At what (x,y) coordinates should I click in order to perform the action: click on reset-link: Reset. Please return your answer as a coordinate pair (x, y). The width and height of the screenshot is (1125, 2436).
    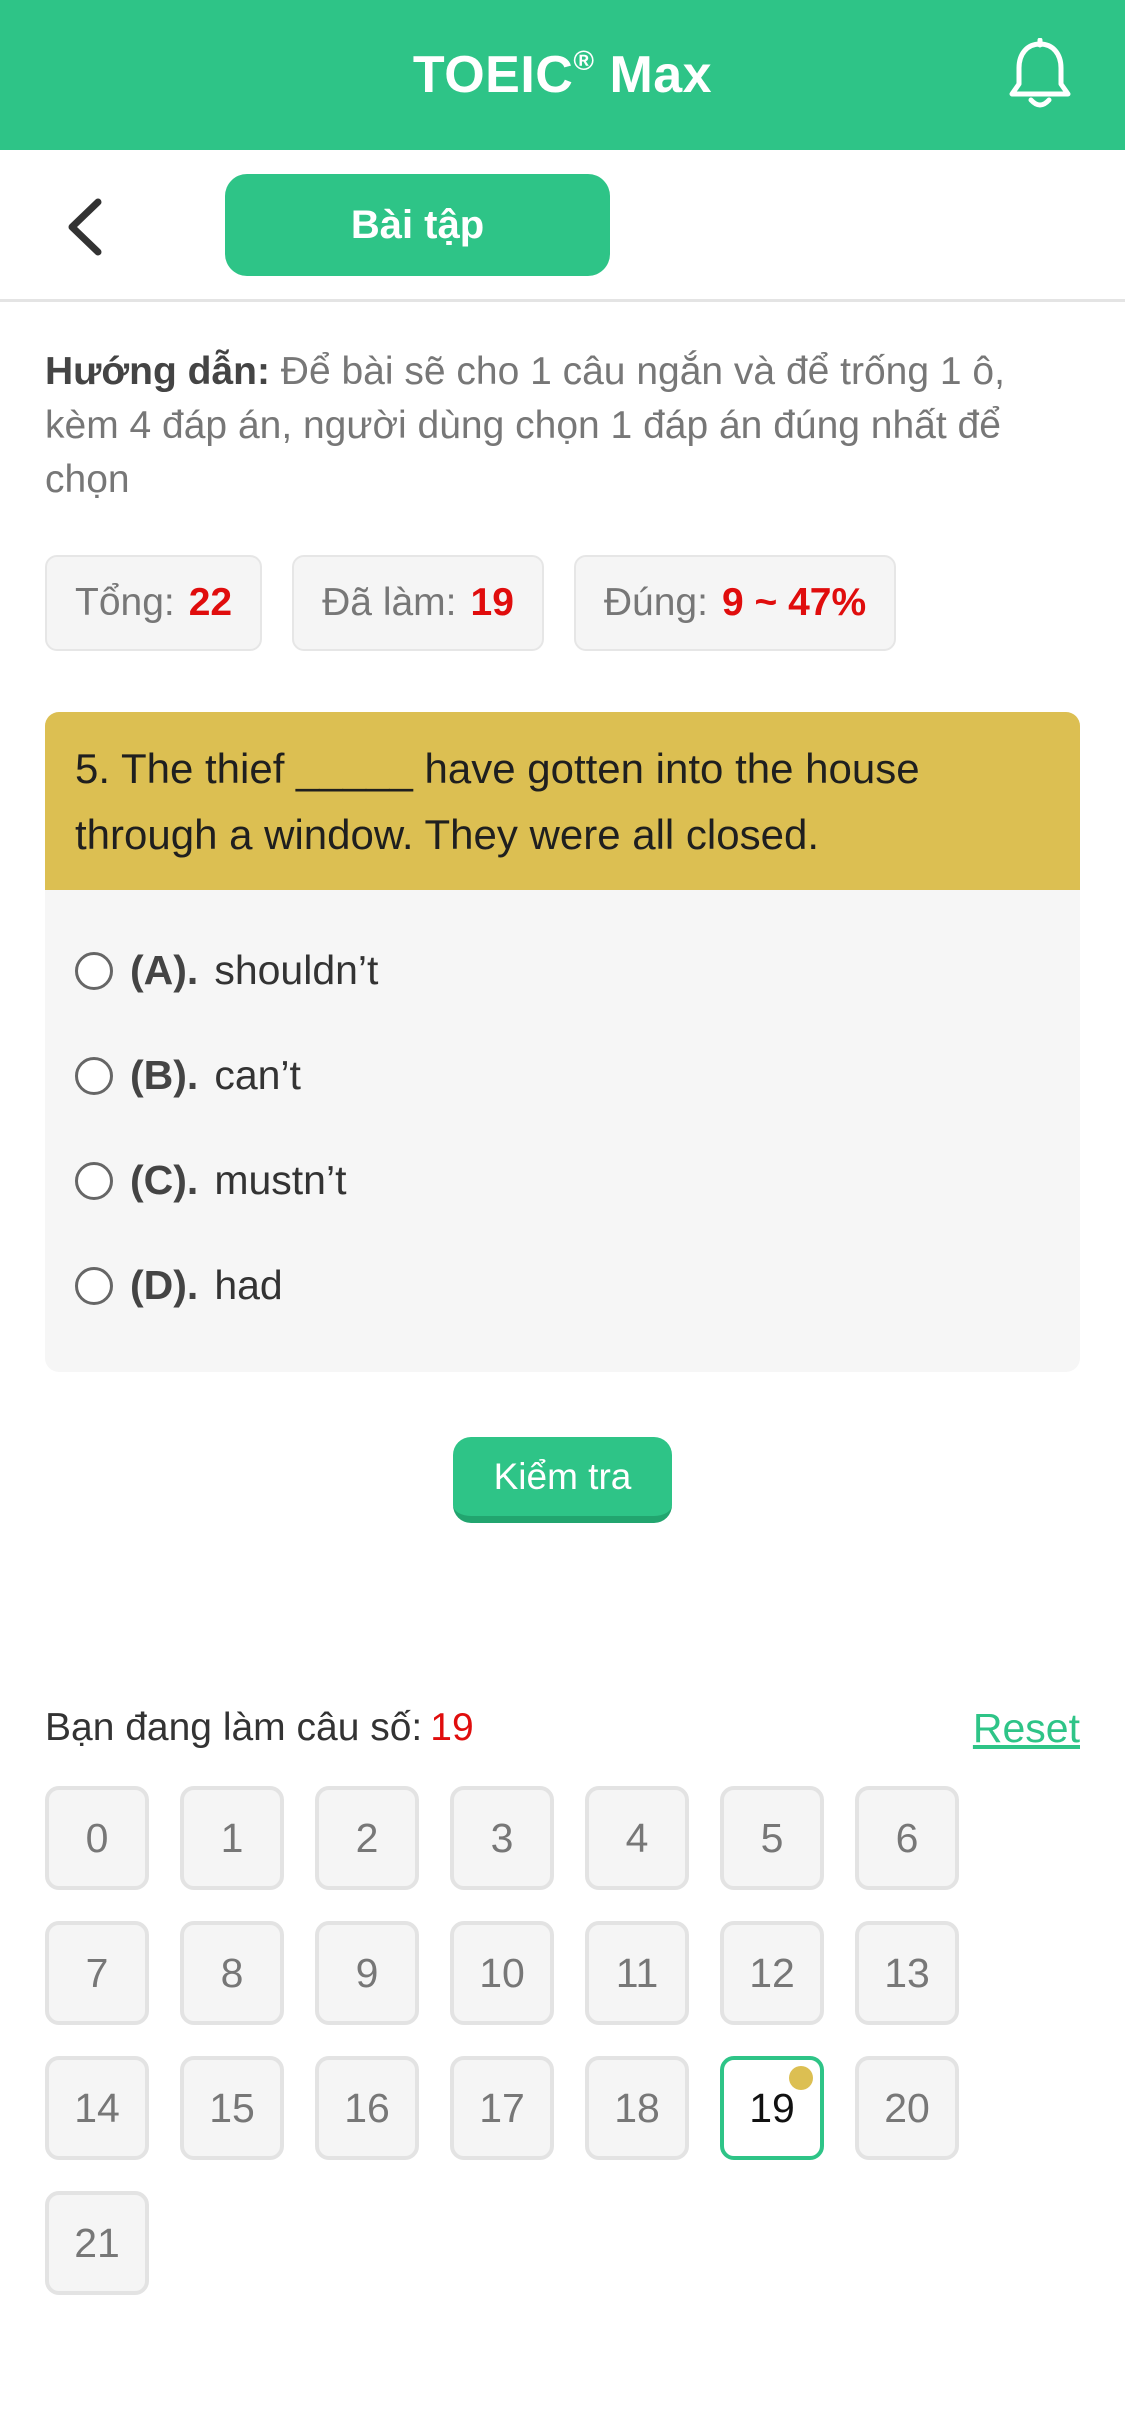
    Looking at the image, I should click on (1026, 1728).